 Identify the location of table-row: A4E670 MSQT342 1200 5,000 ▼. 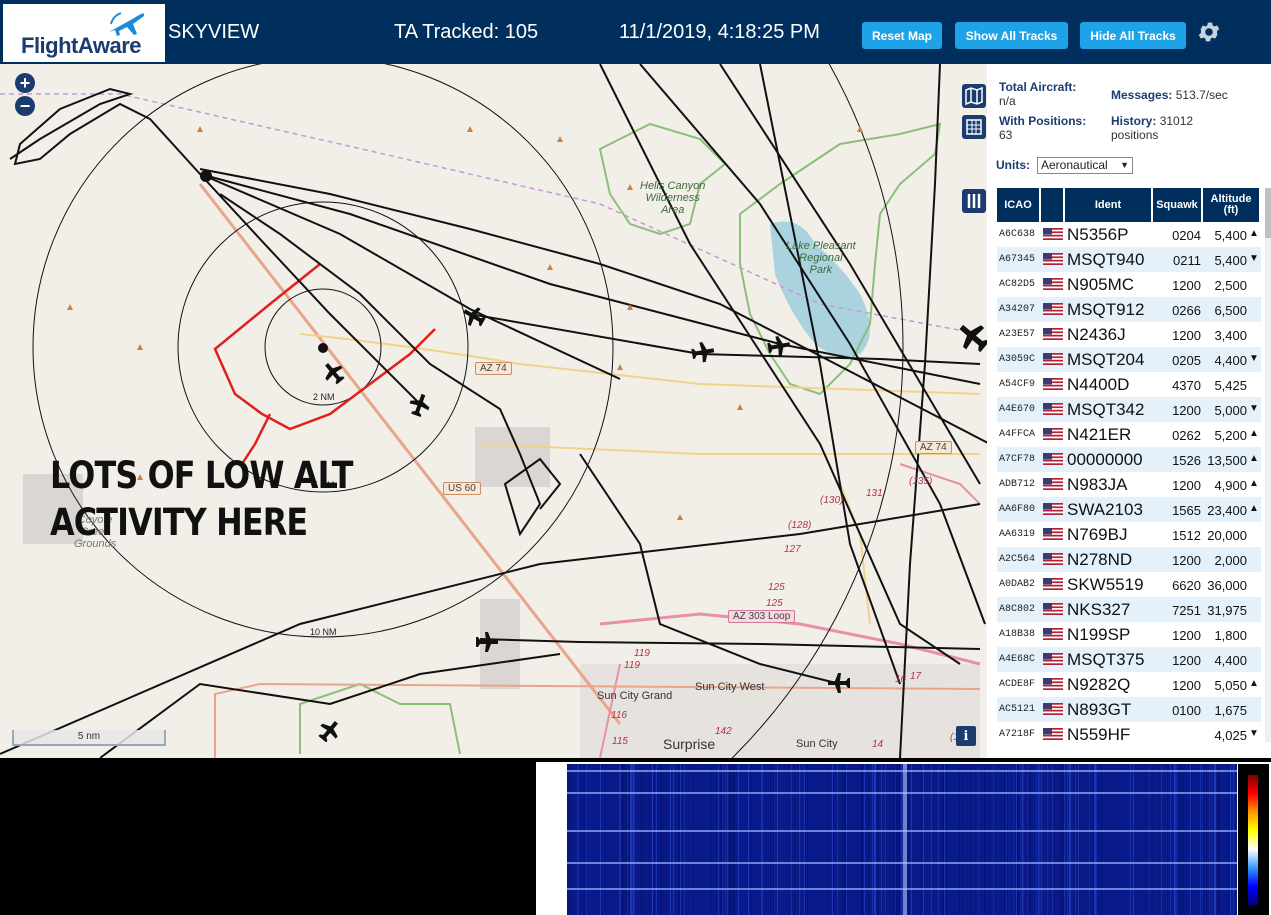
(1129, 409).